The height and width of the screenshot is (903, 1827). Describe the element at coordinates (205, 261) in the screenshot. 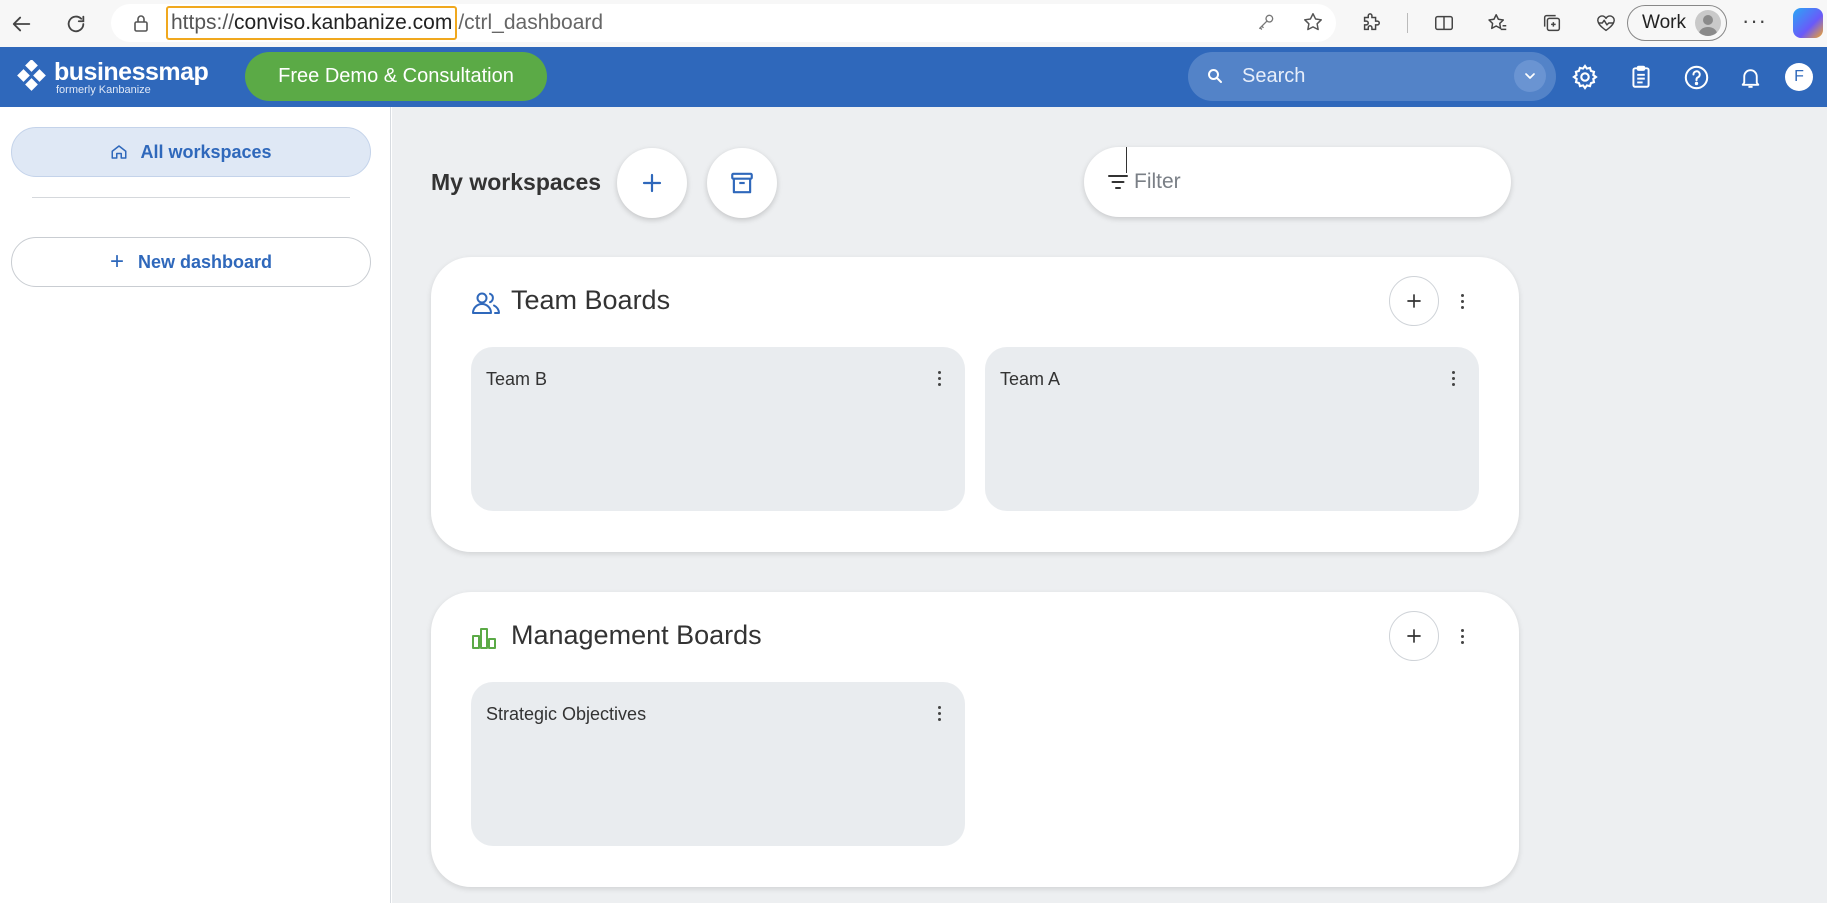

I see `new-dashboard-label: New dashboard` at that location.